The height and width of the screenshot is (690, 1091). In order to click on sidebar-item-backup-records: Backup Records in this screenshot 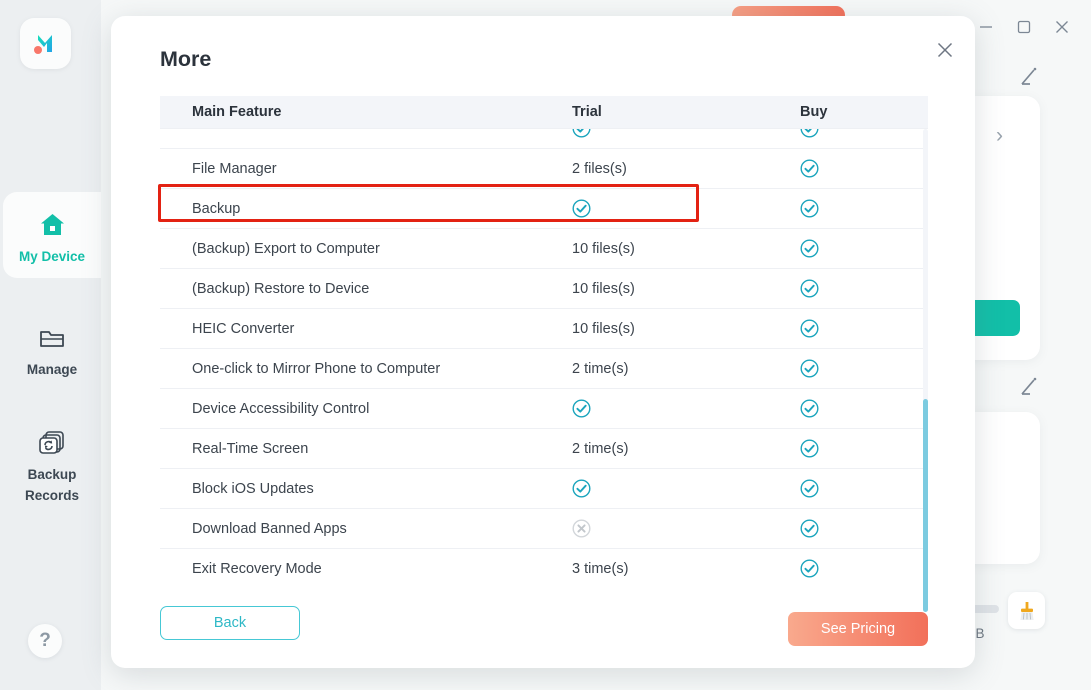, I will do `click(52, 464)`.